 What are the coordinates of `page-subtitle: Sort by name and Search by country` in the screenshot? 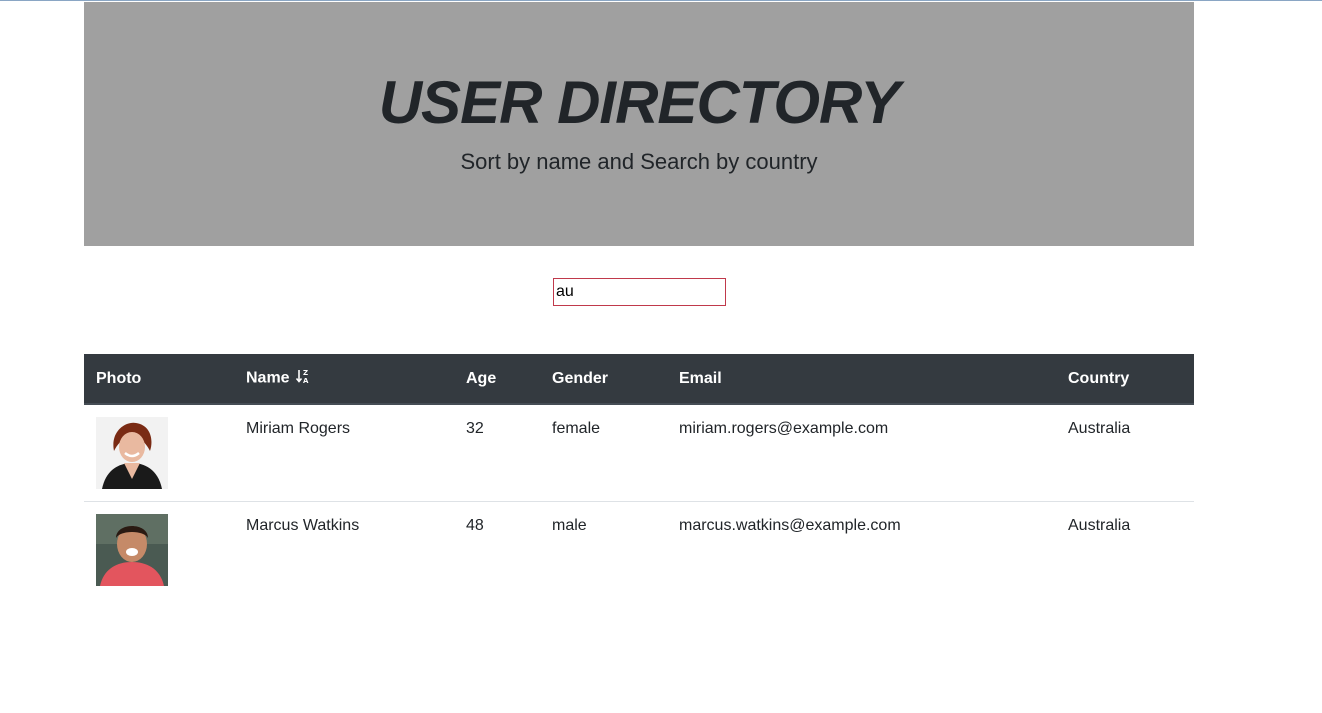 It's located at (639, 161).